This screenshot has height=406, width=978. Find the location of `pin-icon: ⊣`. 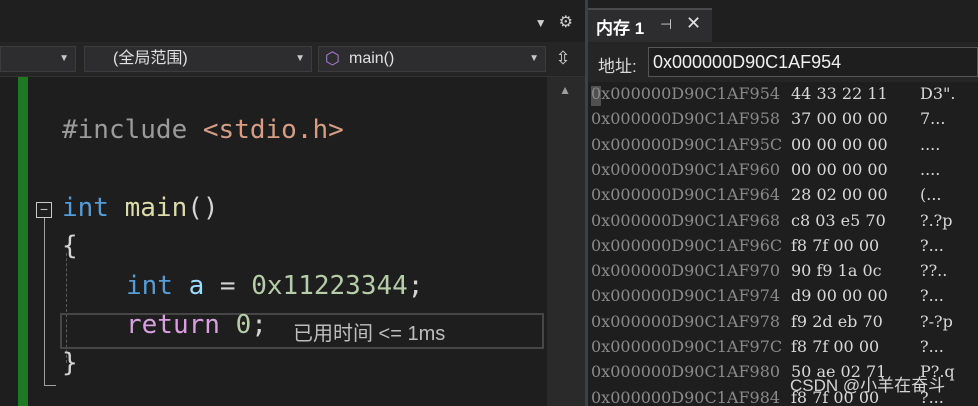

pin-icon: ⊣ is located at coordinates (666, 24).